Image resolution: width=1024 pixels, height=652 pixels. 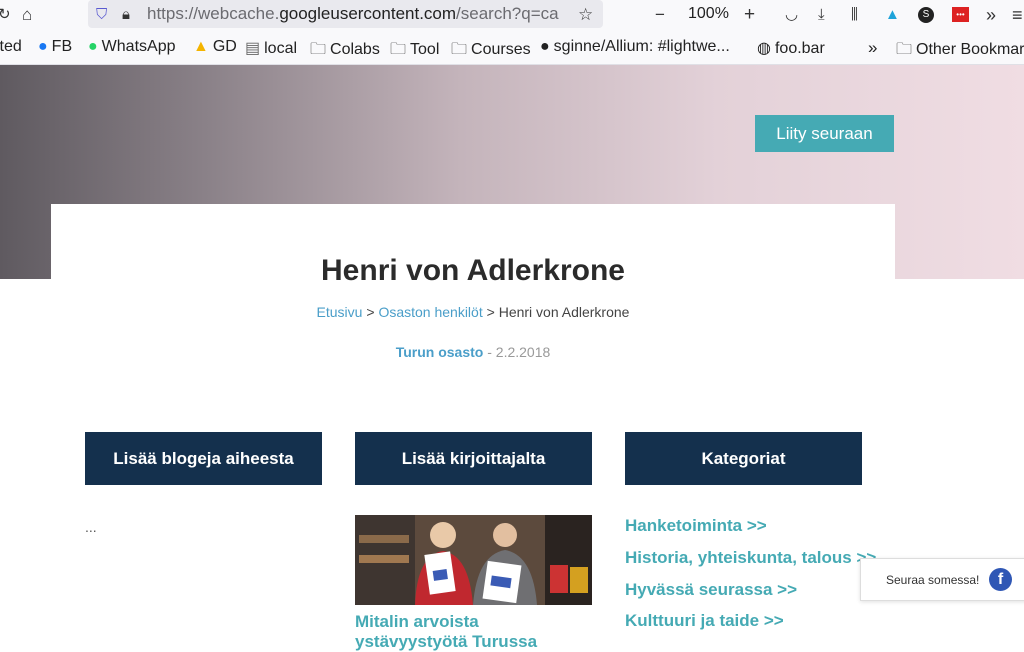 I want to click on blogs-heading: Lisää blogeja aiheesta, so click(x=203, y=458).